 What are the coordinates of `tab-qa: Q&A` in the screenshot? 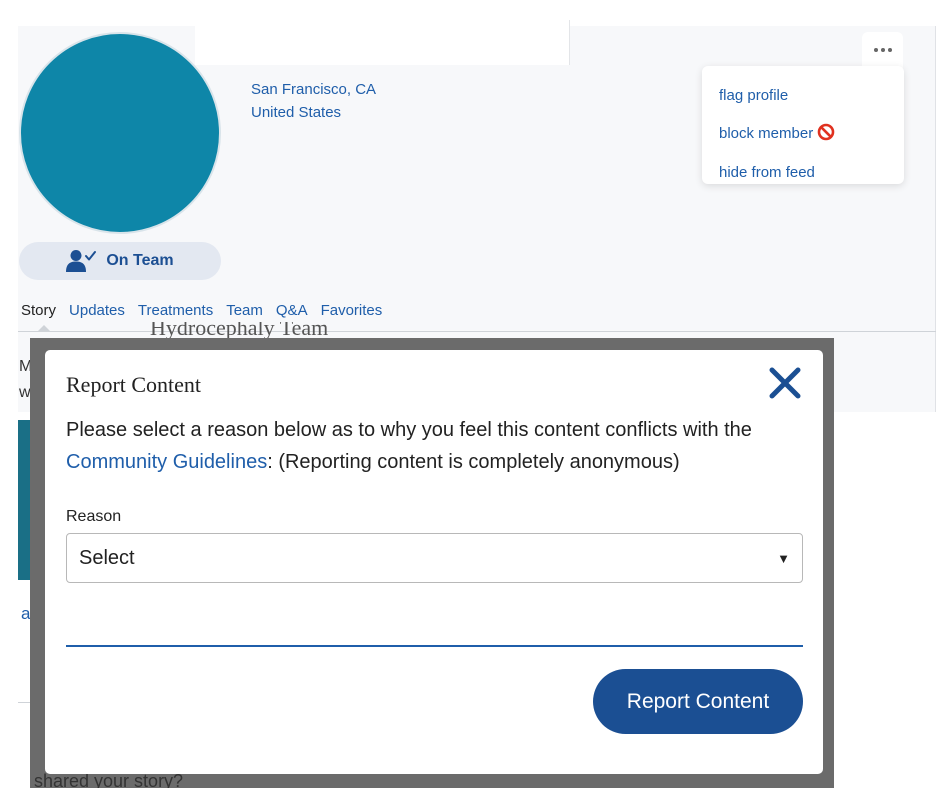 It's located at (292, 310).